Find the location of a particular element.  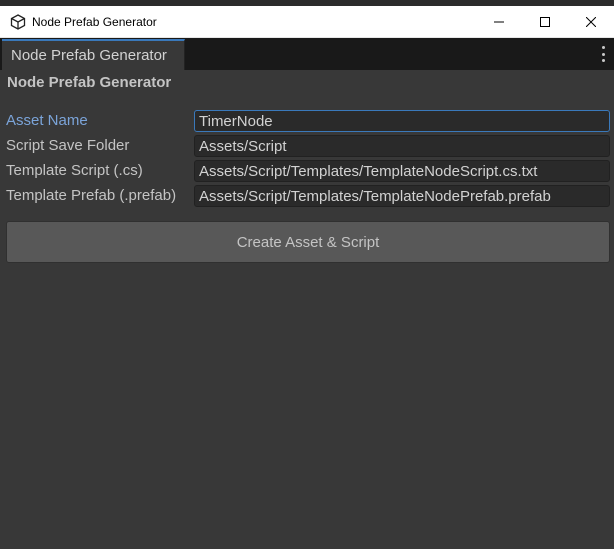

window-controls is located at coordinates (545, 21).